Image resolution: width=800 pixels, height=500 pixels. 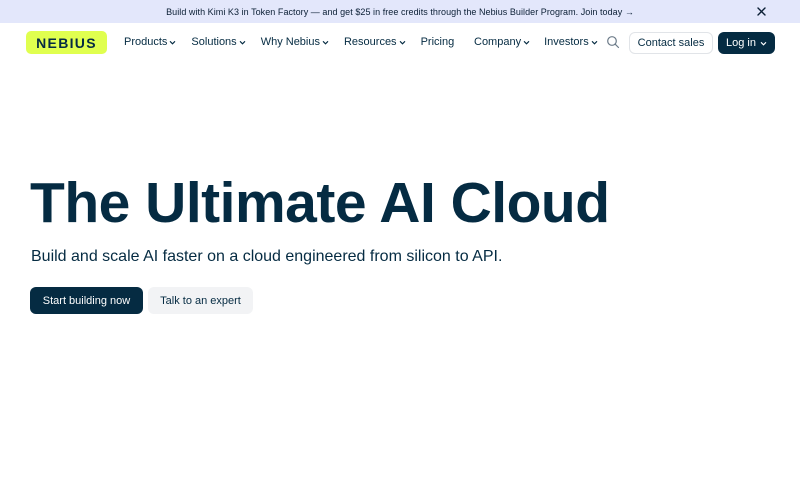 I want to click on nav-item-label: Investors, so click(x=566, y=42).